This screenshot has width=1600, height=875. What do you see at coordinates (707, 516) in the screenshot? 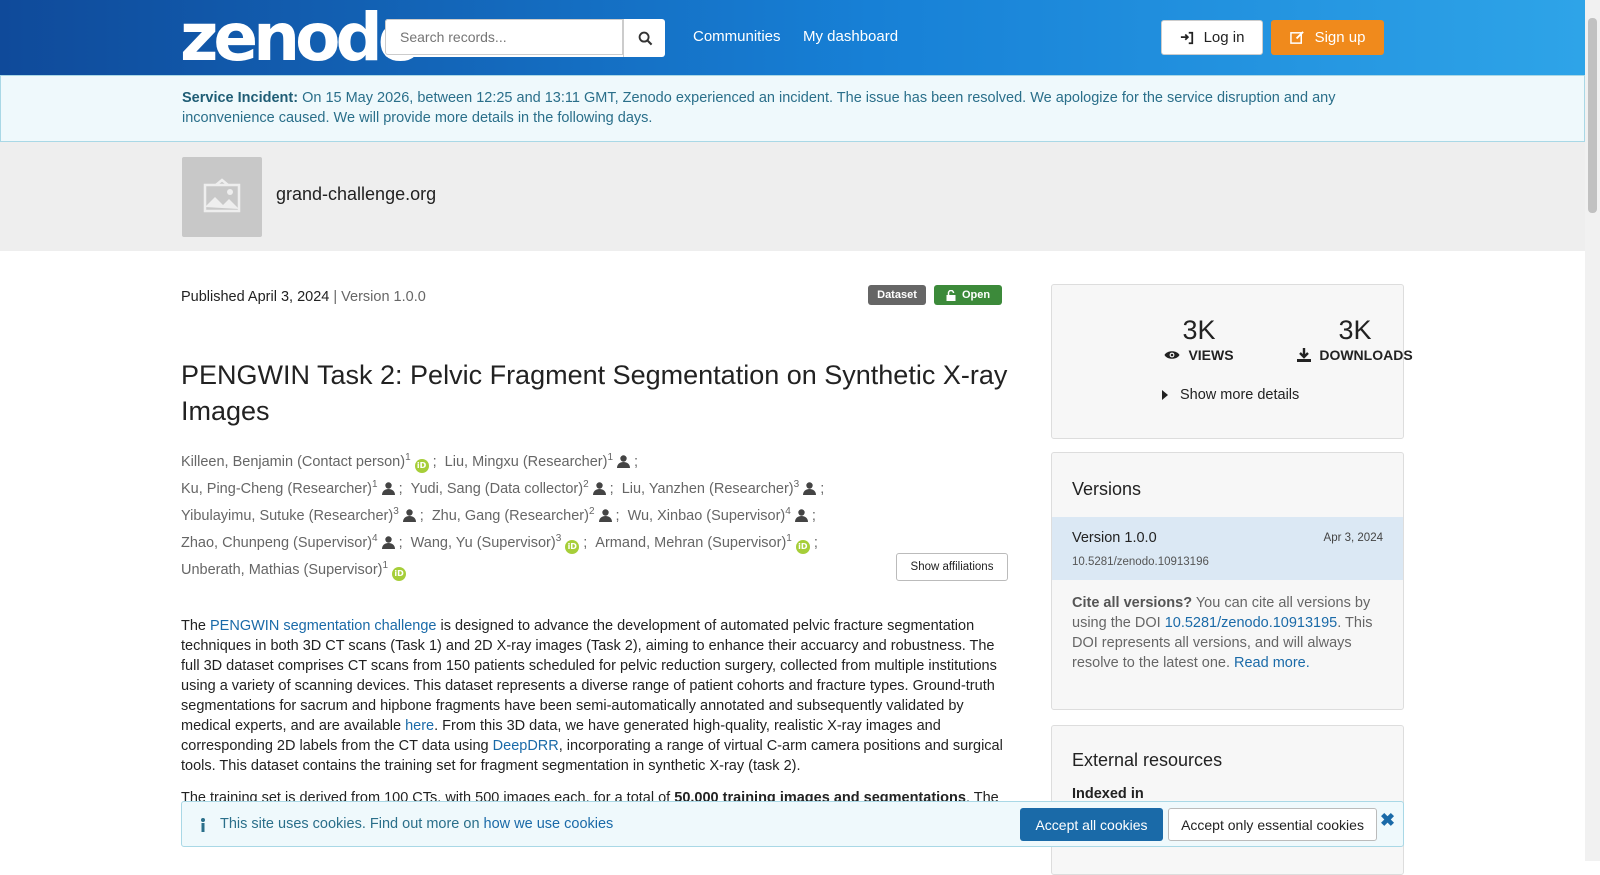
I see `creator-name: Wu, Xinbao (Supervisor)` at bounding box center [707, 516].